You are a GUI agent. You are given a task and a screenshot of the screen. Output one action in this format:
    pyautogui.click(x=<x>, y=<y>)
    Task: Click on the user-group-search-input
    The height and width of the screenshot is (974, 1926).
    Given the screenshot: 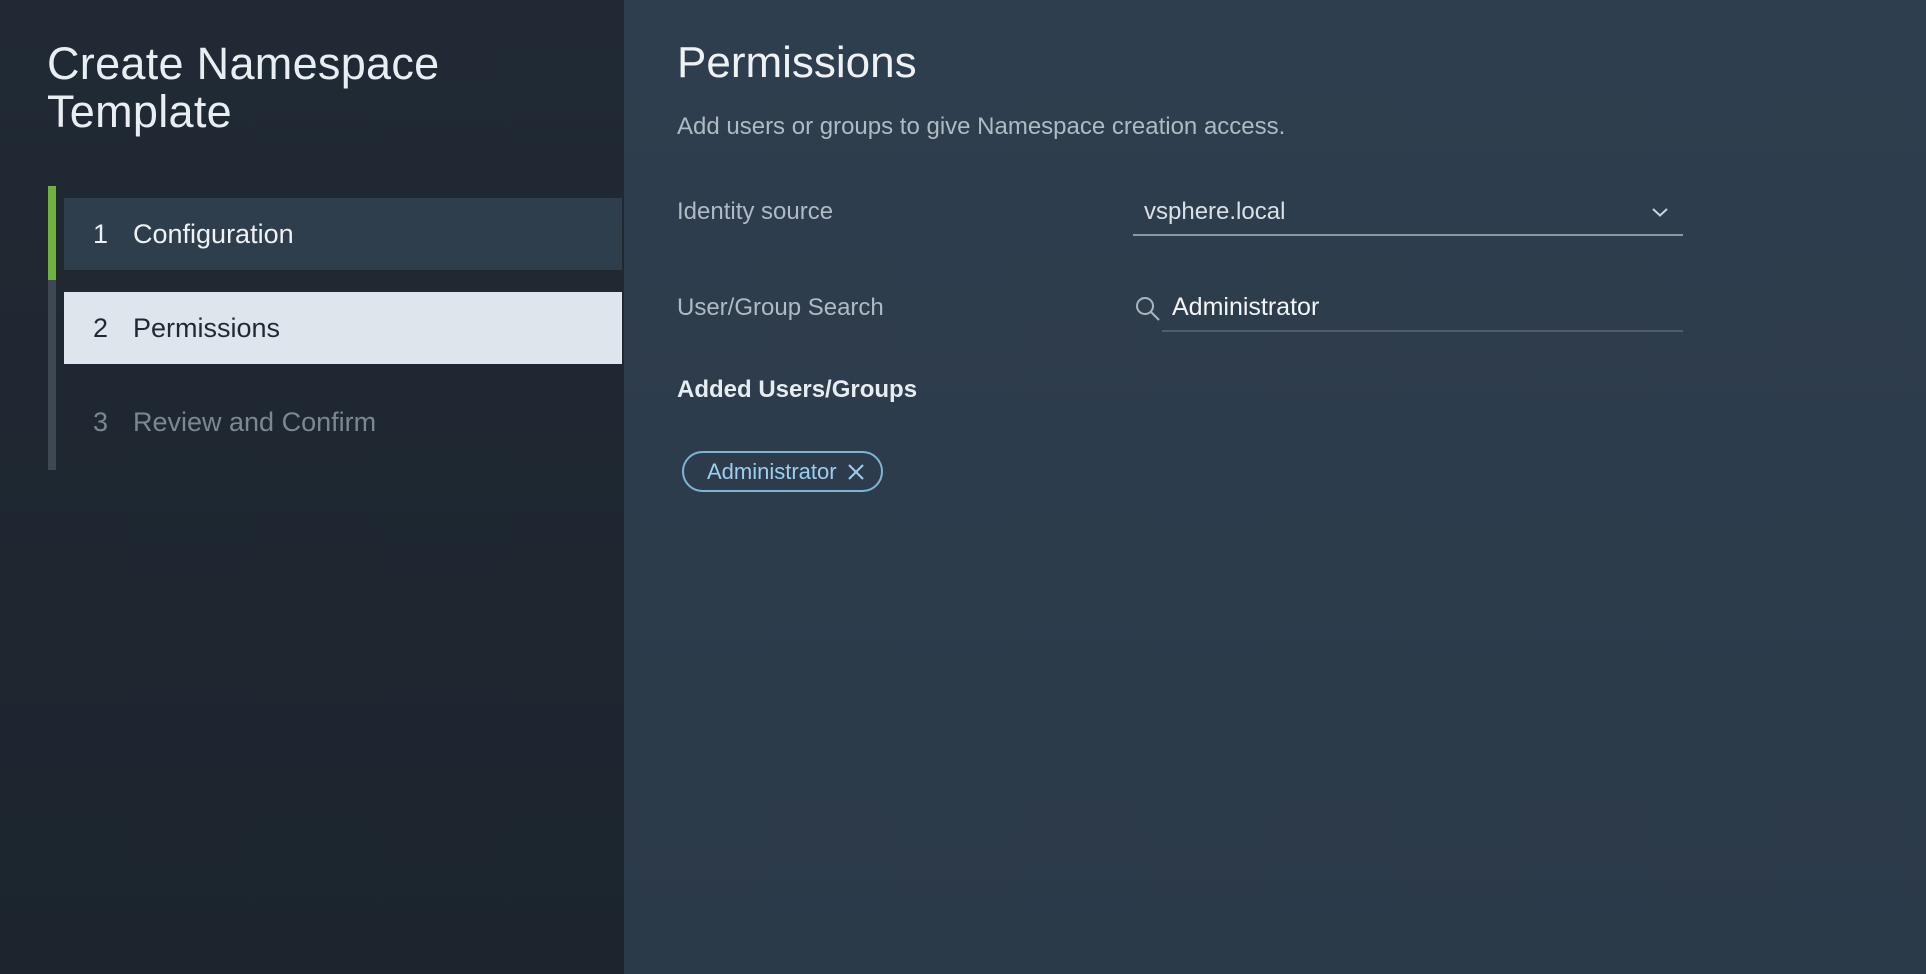 What is the action you would take?
    pyautogui.click(x=1422, y=308)
    